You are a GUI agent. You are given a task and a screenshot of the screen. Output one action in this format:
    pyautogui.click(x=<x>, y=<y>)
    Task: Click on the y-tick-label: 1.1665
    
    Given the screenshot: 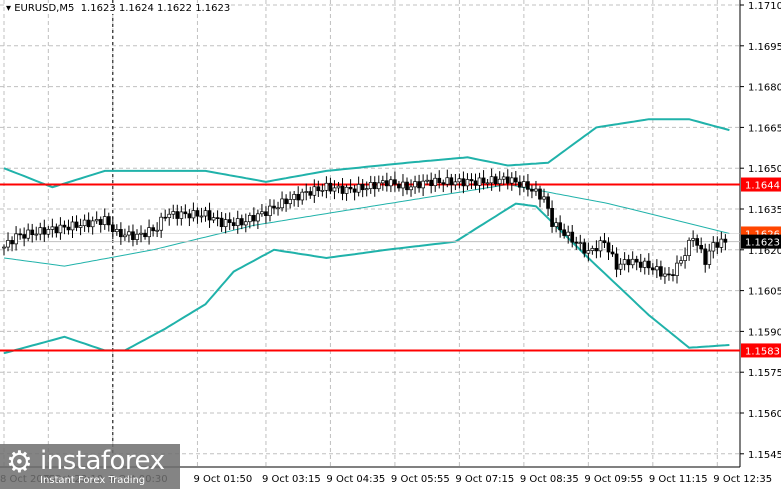 What is the action you would take?
    pyautogui.click(x=764, y=128)
    